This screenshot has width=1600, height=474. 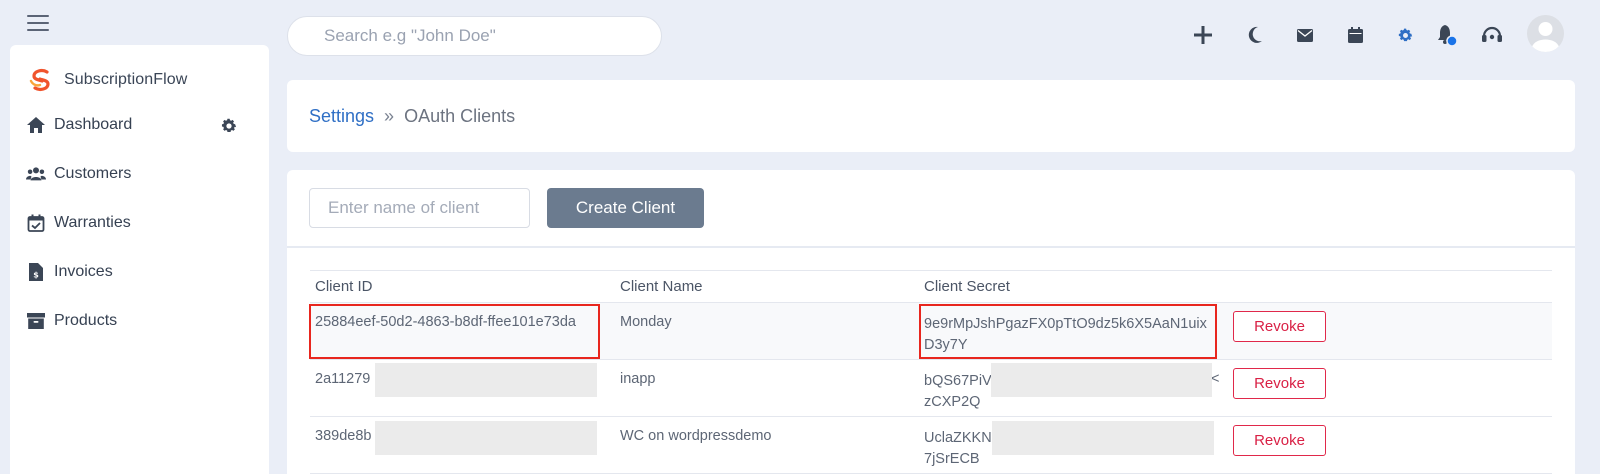 I want to click on sidebar-item-label: Dashboard, so click(x=93, y=124).